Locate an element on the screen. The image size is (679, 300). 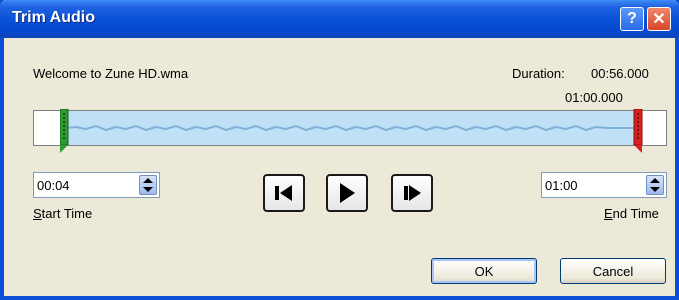
next-frame-button is located at coordinates (412, 193).